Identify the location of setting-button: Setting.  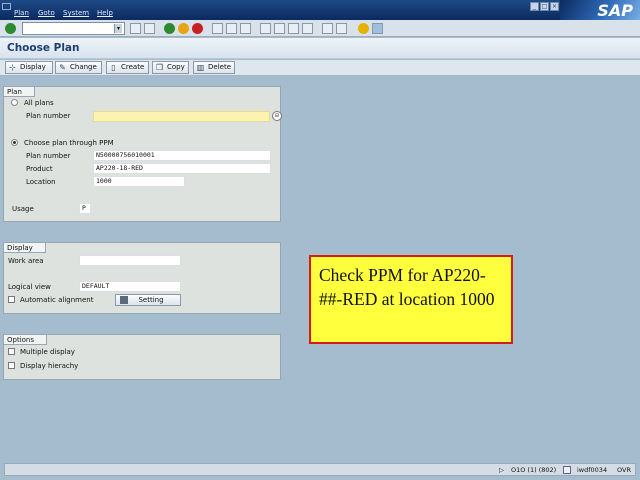
(148, 300).